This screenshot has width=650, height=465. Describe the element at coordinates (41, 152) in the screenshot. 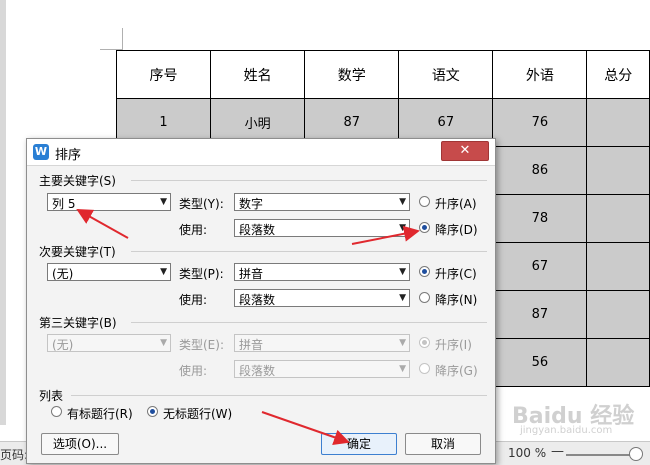

I see `wps-writer-icon: W` at that location.